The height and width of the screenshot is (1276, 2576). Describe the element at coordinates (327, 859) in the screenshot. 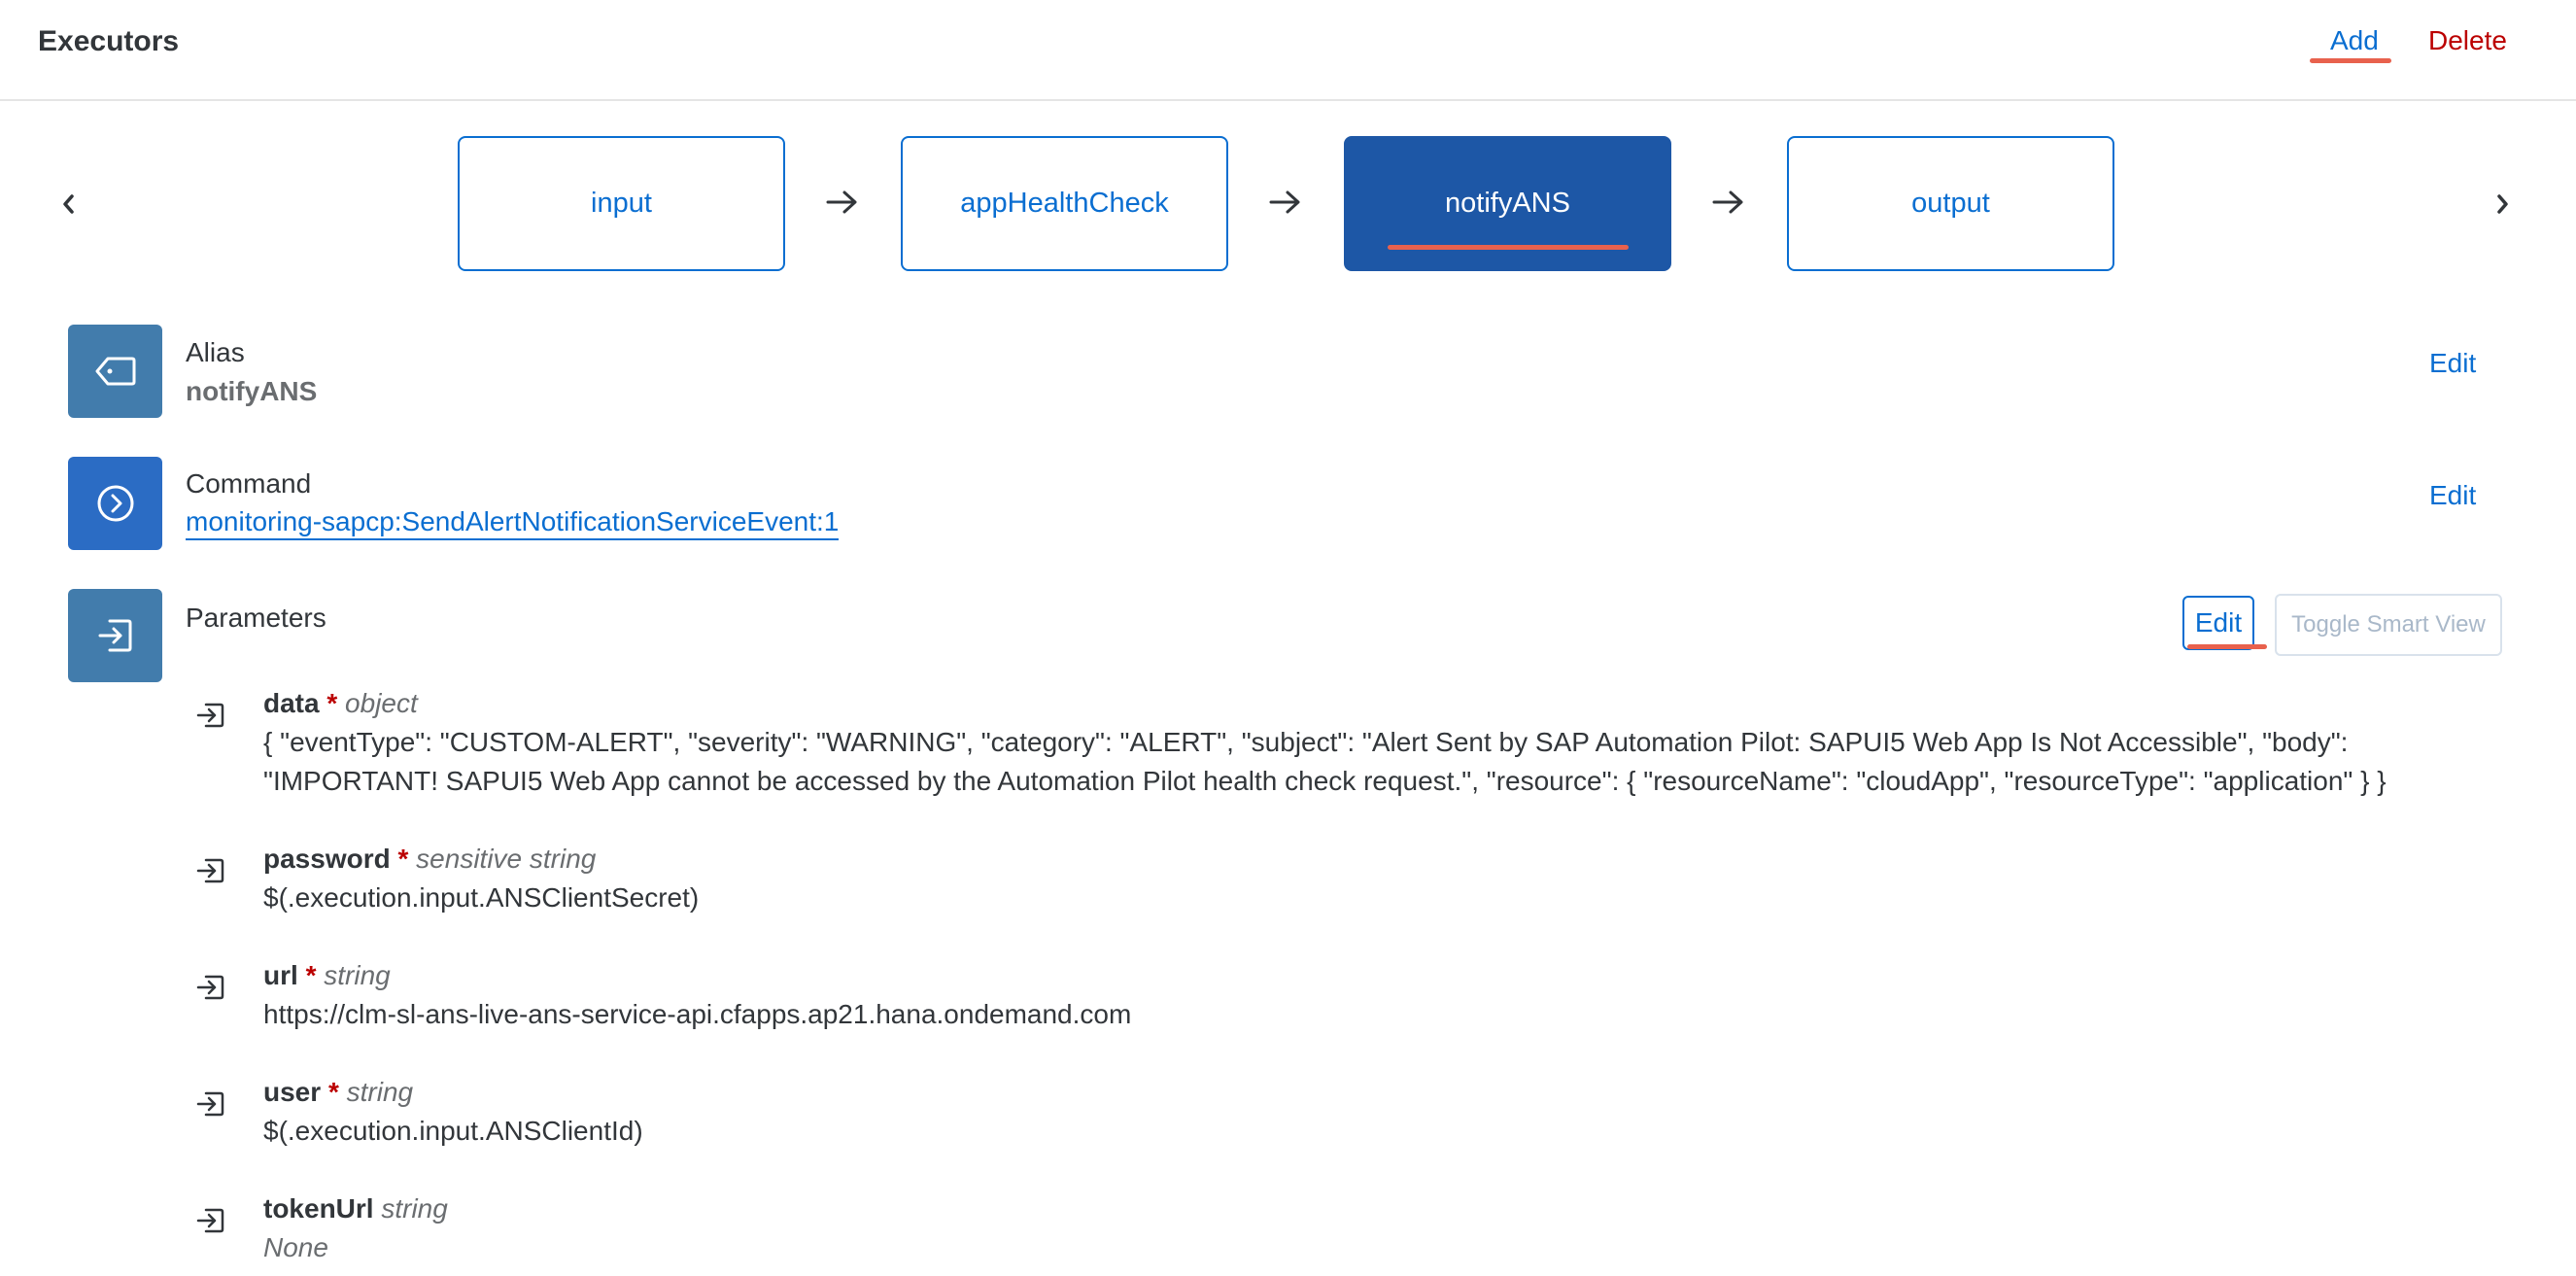

I see `parameter-name: password` at that location.